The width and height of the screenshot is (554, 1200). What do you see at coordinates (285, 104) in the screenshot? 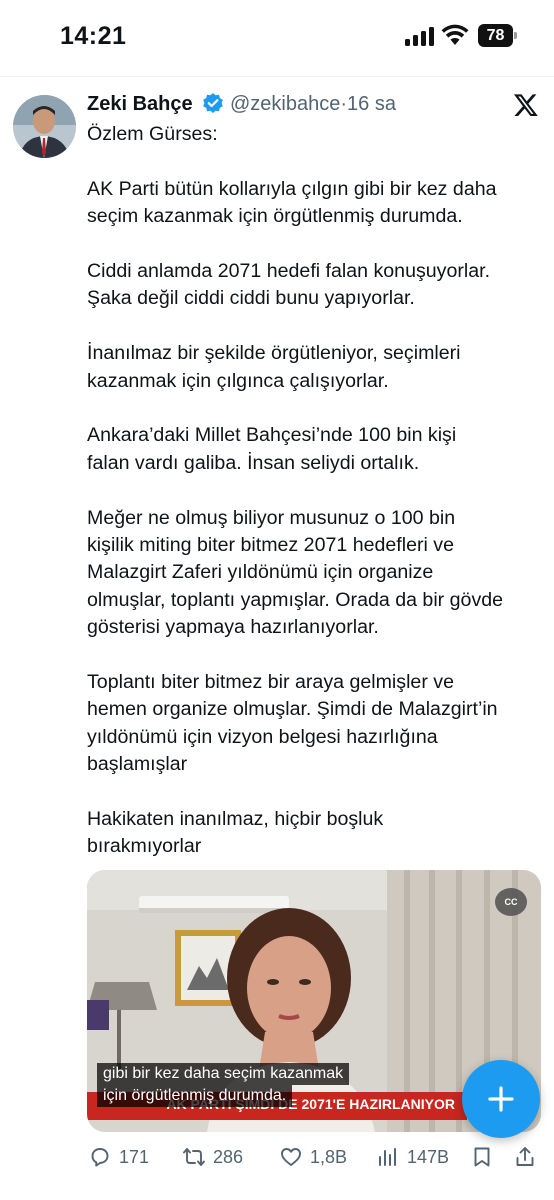
I see `author-handle: @zekibahce` at bounding box center [285, 104].